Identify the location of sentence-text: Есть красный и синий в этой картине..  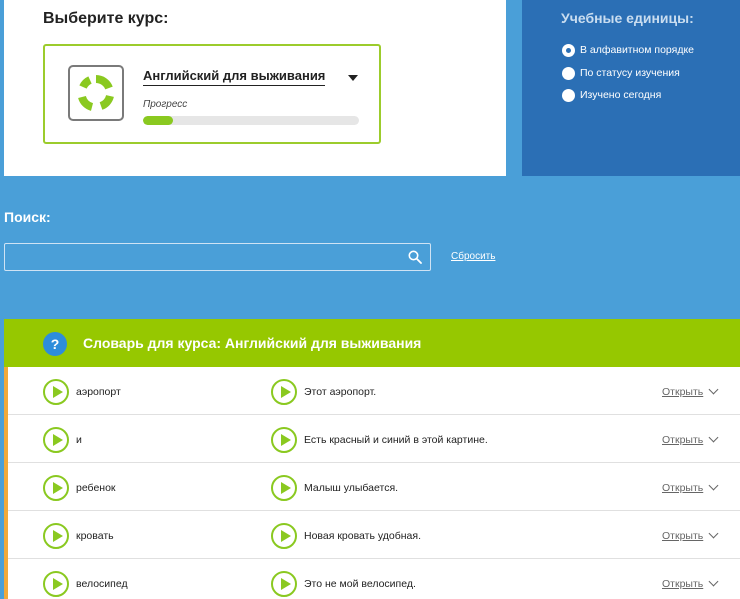
(396, 440).